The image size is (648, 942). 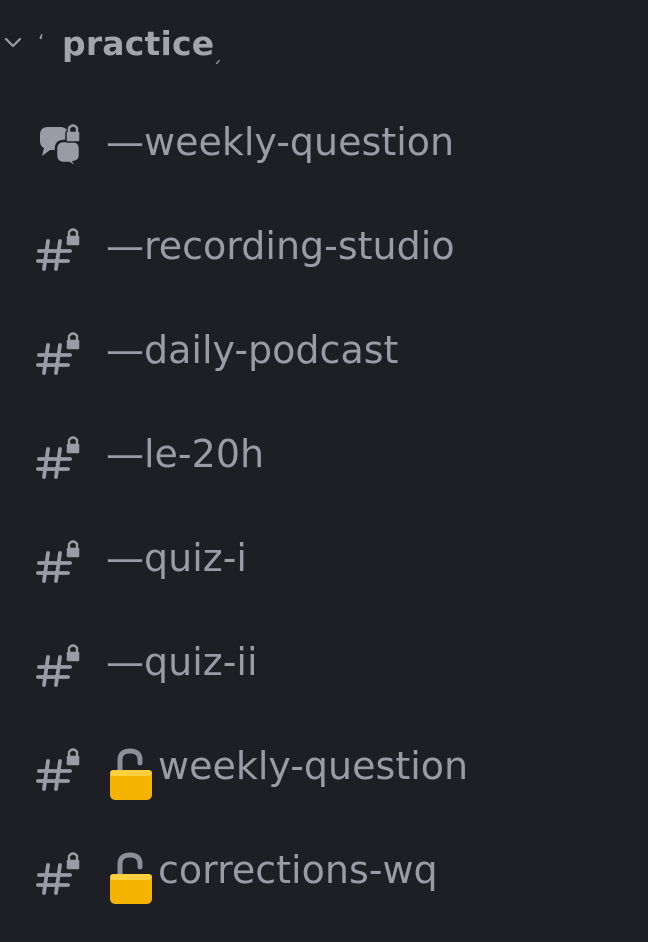 I want to click on channel-label: daily-podcast, so click(x=271, y=350).